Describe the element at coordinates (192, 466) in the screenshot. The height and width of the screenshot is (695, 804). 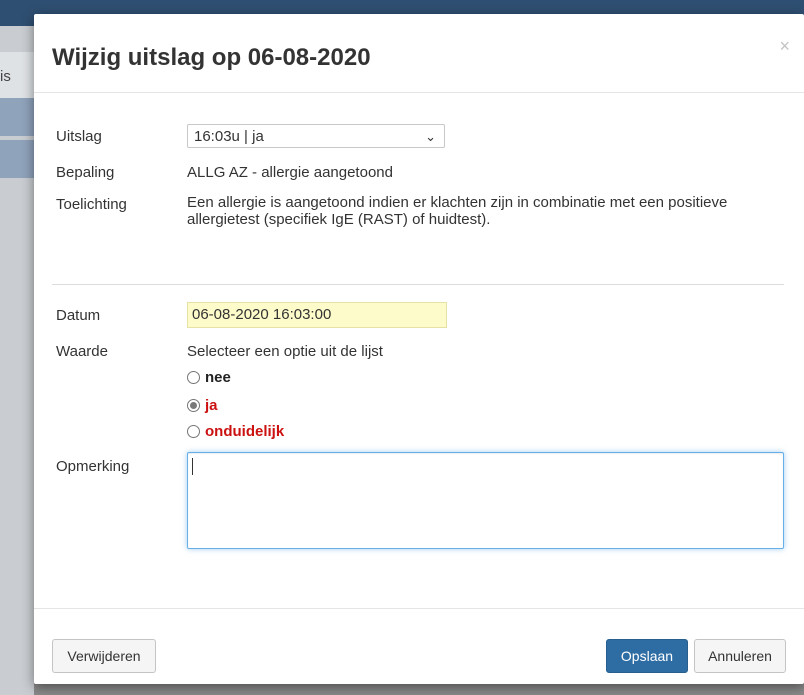
I see `text-cursor` at that location.